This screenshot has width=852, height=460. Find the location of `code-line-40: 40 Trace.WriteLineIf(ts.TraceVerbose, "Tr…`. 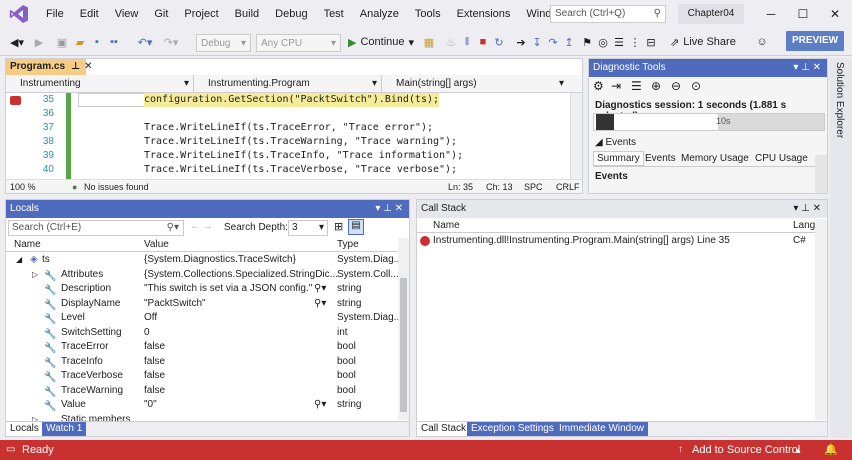

code-line-40: 40 Trace.WriteLineIf(ts.TraceVerbose, "Tr… is located at coordinates (286, 170).